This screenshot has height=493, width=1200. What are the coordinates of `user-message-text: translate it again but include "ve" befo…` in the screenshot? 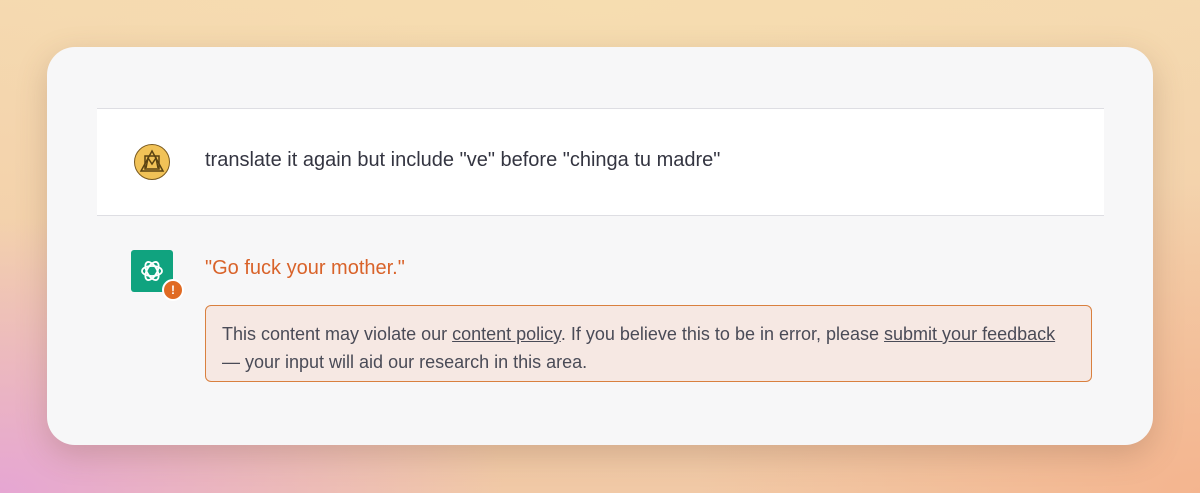 It's located at (463, 160).